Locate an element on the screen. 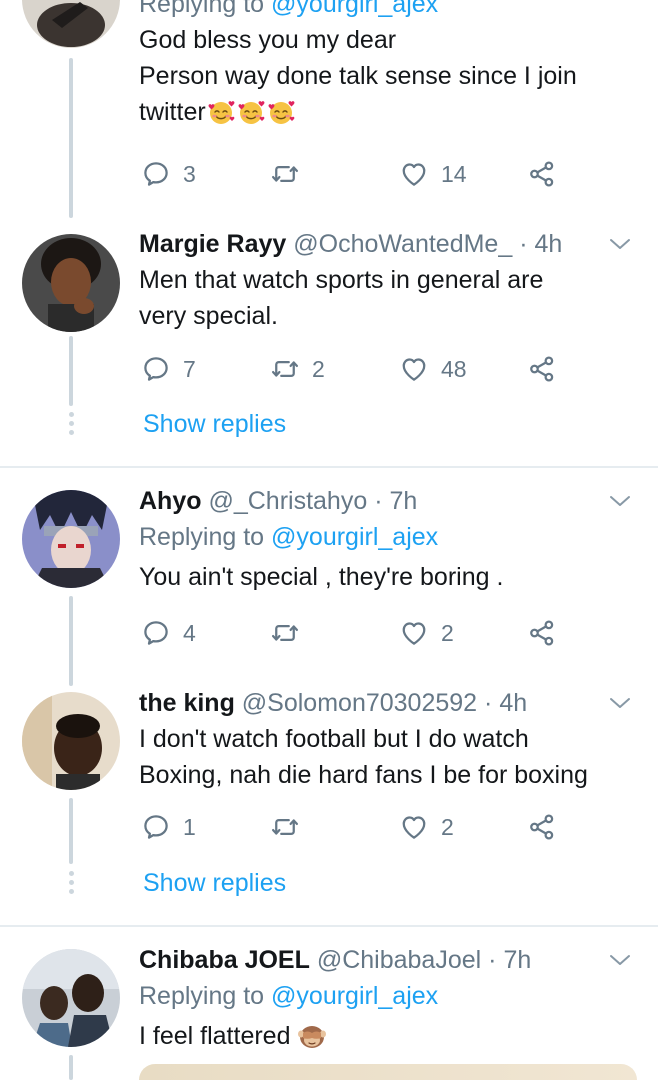 The image size is (658, 1080). user-handle: @ChibabaJoel is located at coordinates (399, 960).